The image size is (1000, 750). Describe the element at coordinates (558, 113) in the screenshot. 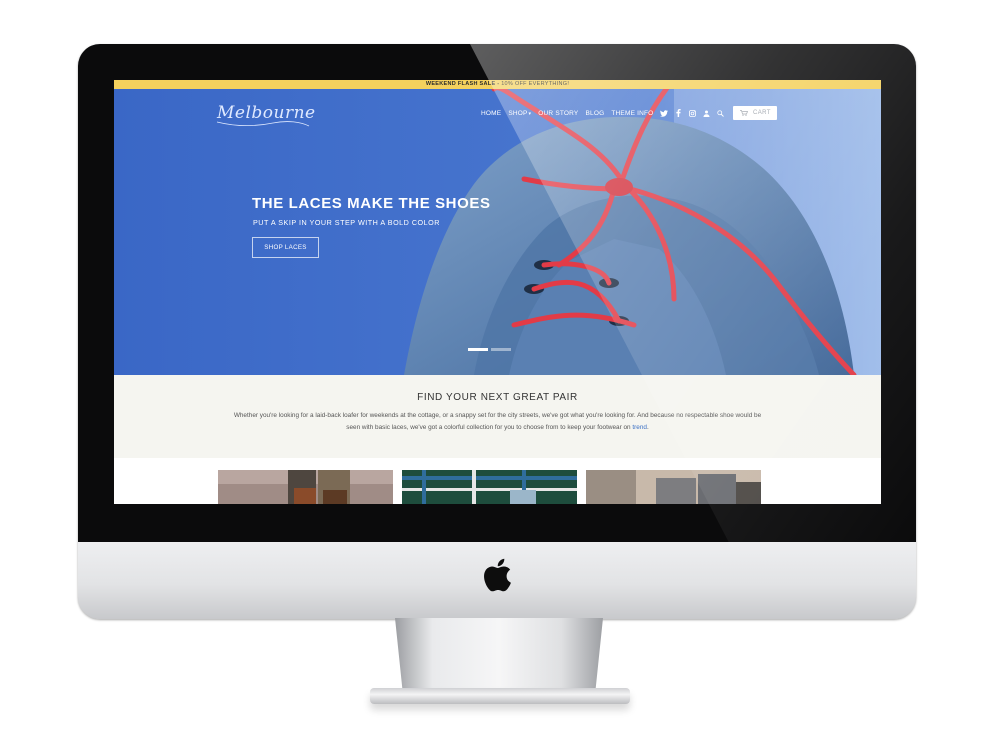

I see `nav-our-story: OUR STORY` at that location.